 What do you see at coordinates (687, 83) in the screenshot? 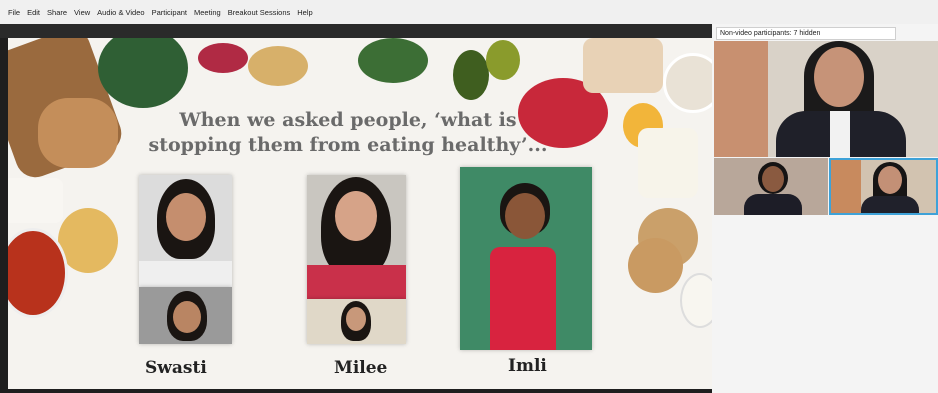
I see `granola-bowl-image` at bounding box center [687, 83].